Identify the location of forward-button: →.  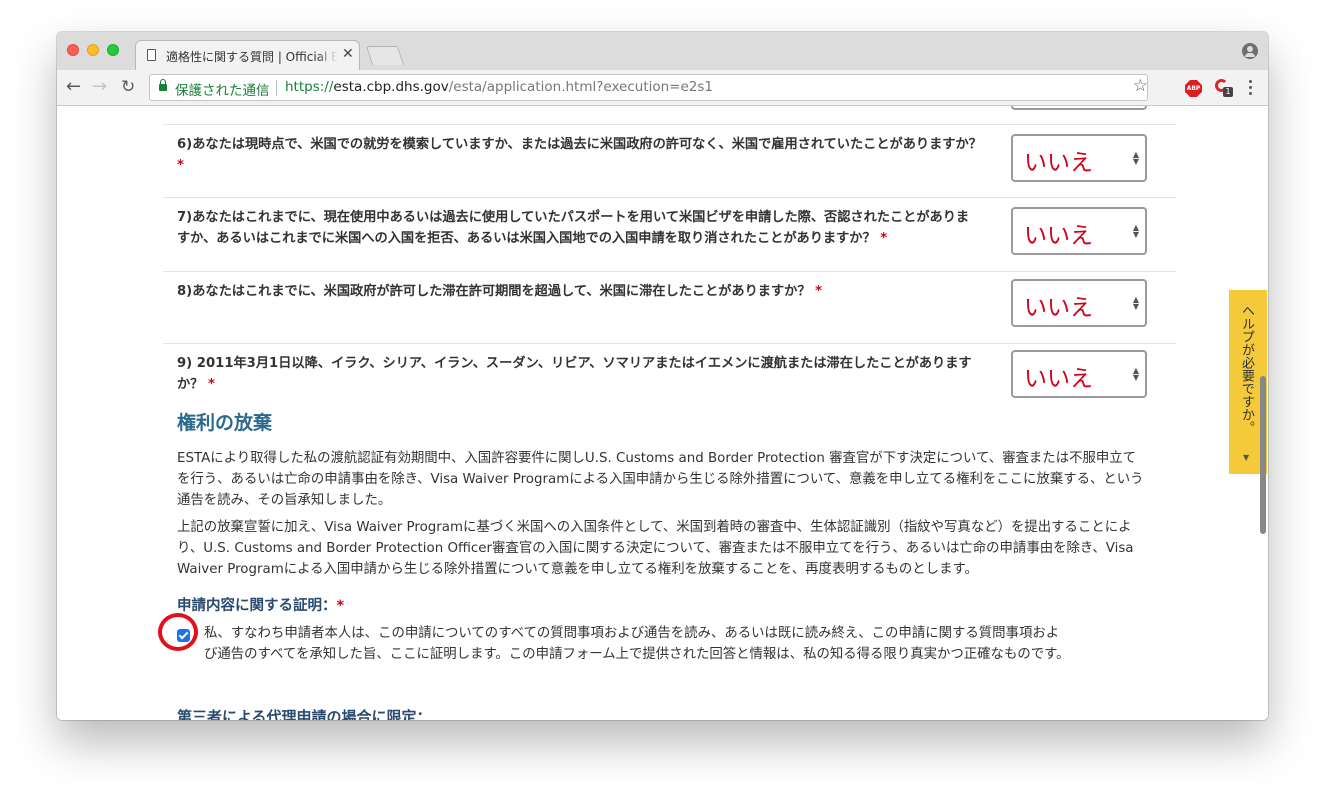
(99, 87).